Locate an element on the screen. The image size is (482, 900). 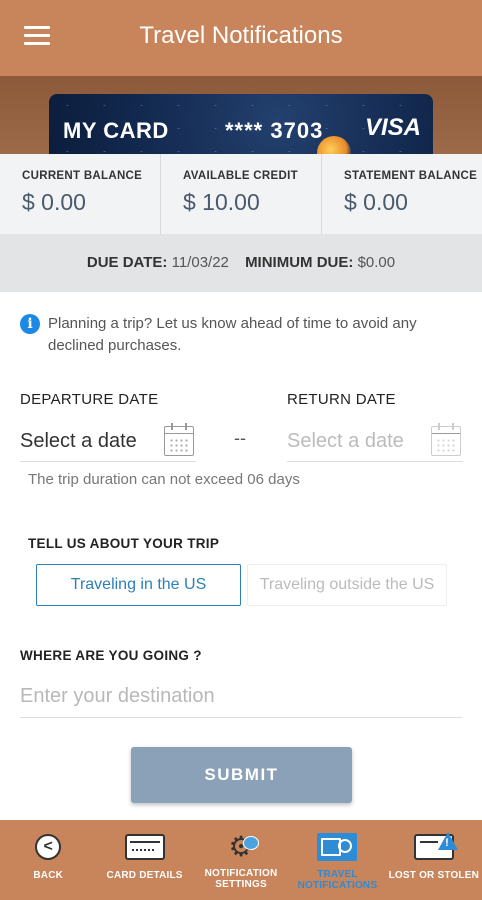
statement-balance: STATEMENT BALANCE $ 0.00 is located at coordinates (402, 194).